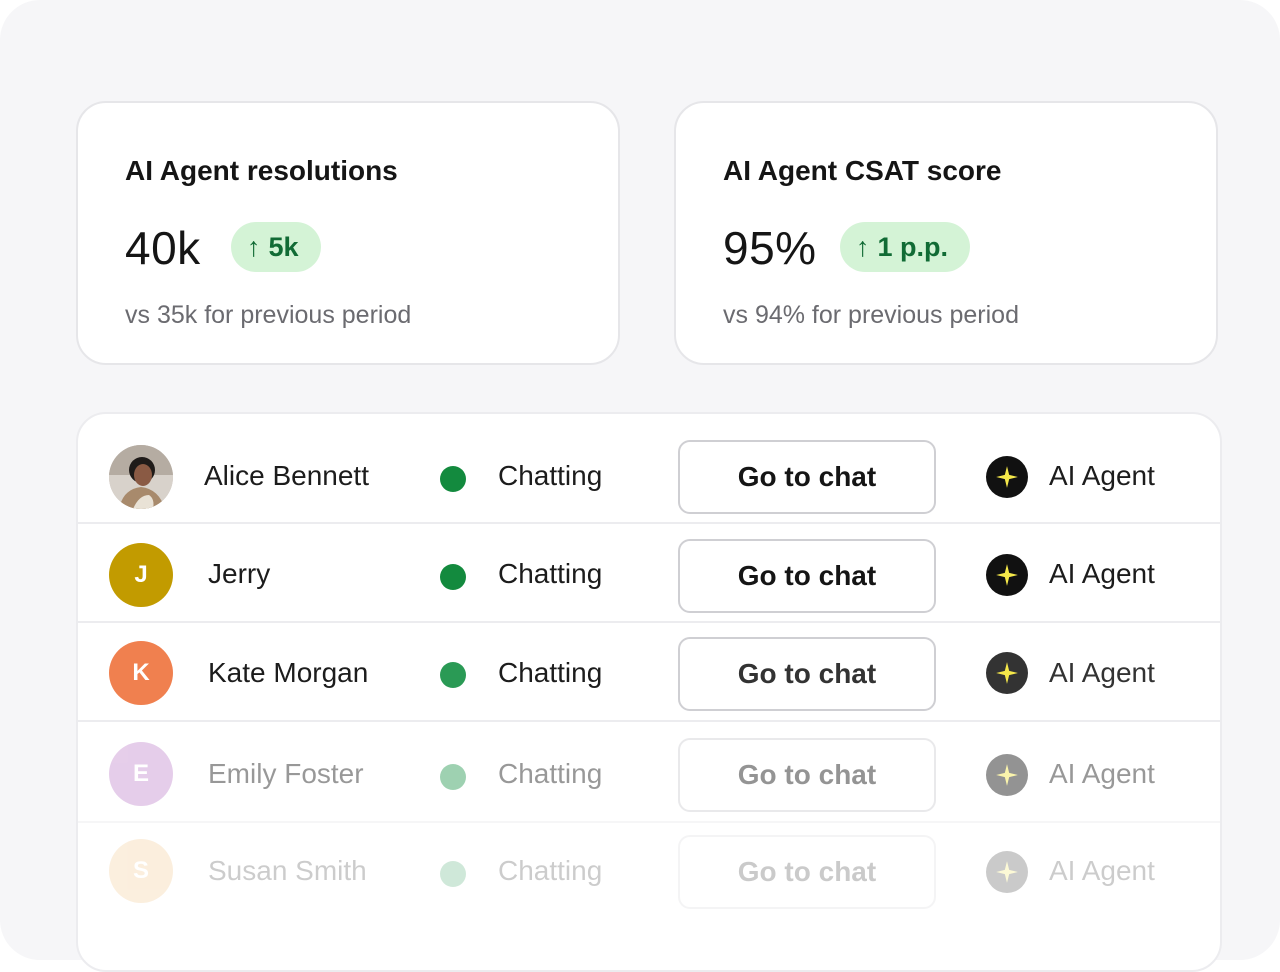 The image size is (1280, 972). Describe the element at coordinates (239, 573) in the screenshot. I see `contact-name: Jerry` at that location.